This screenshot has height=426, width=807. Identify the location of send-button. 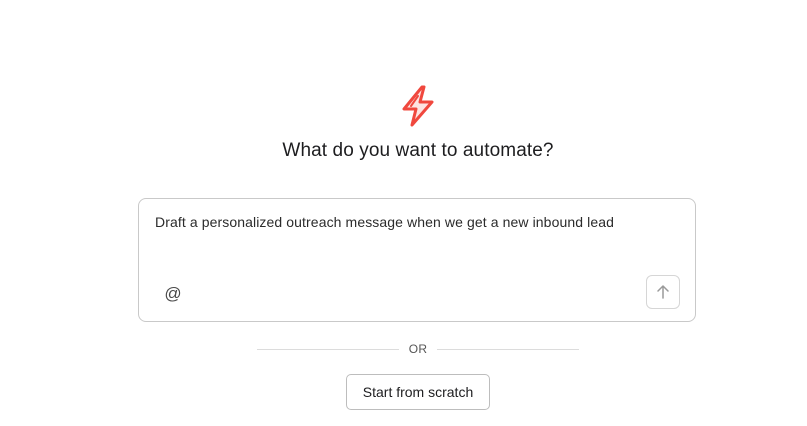
(663, 292).